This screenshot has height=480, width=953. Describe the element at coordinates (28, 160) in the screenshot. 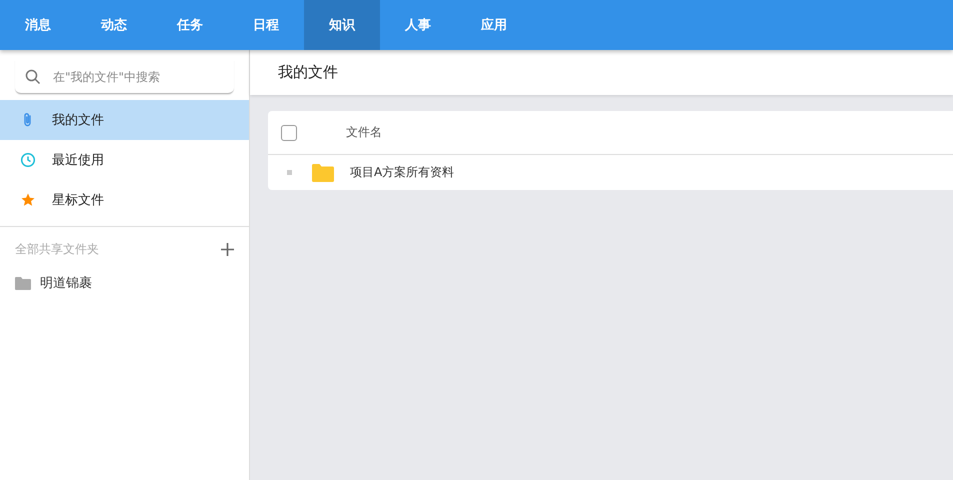

I see `clock-icon` at that location.